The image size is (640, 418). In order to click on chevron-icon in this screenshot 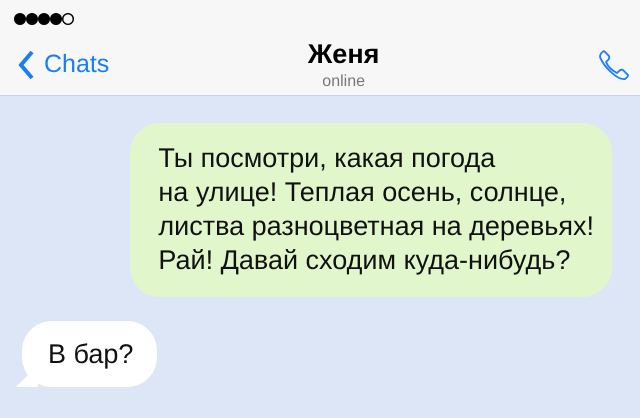, I will do `click(26, 65)`.